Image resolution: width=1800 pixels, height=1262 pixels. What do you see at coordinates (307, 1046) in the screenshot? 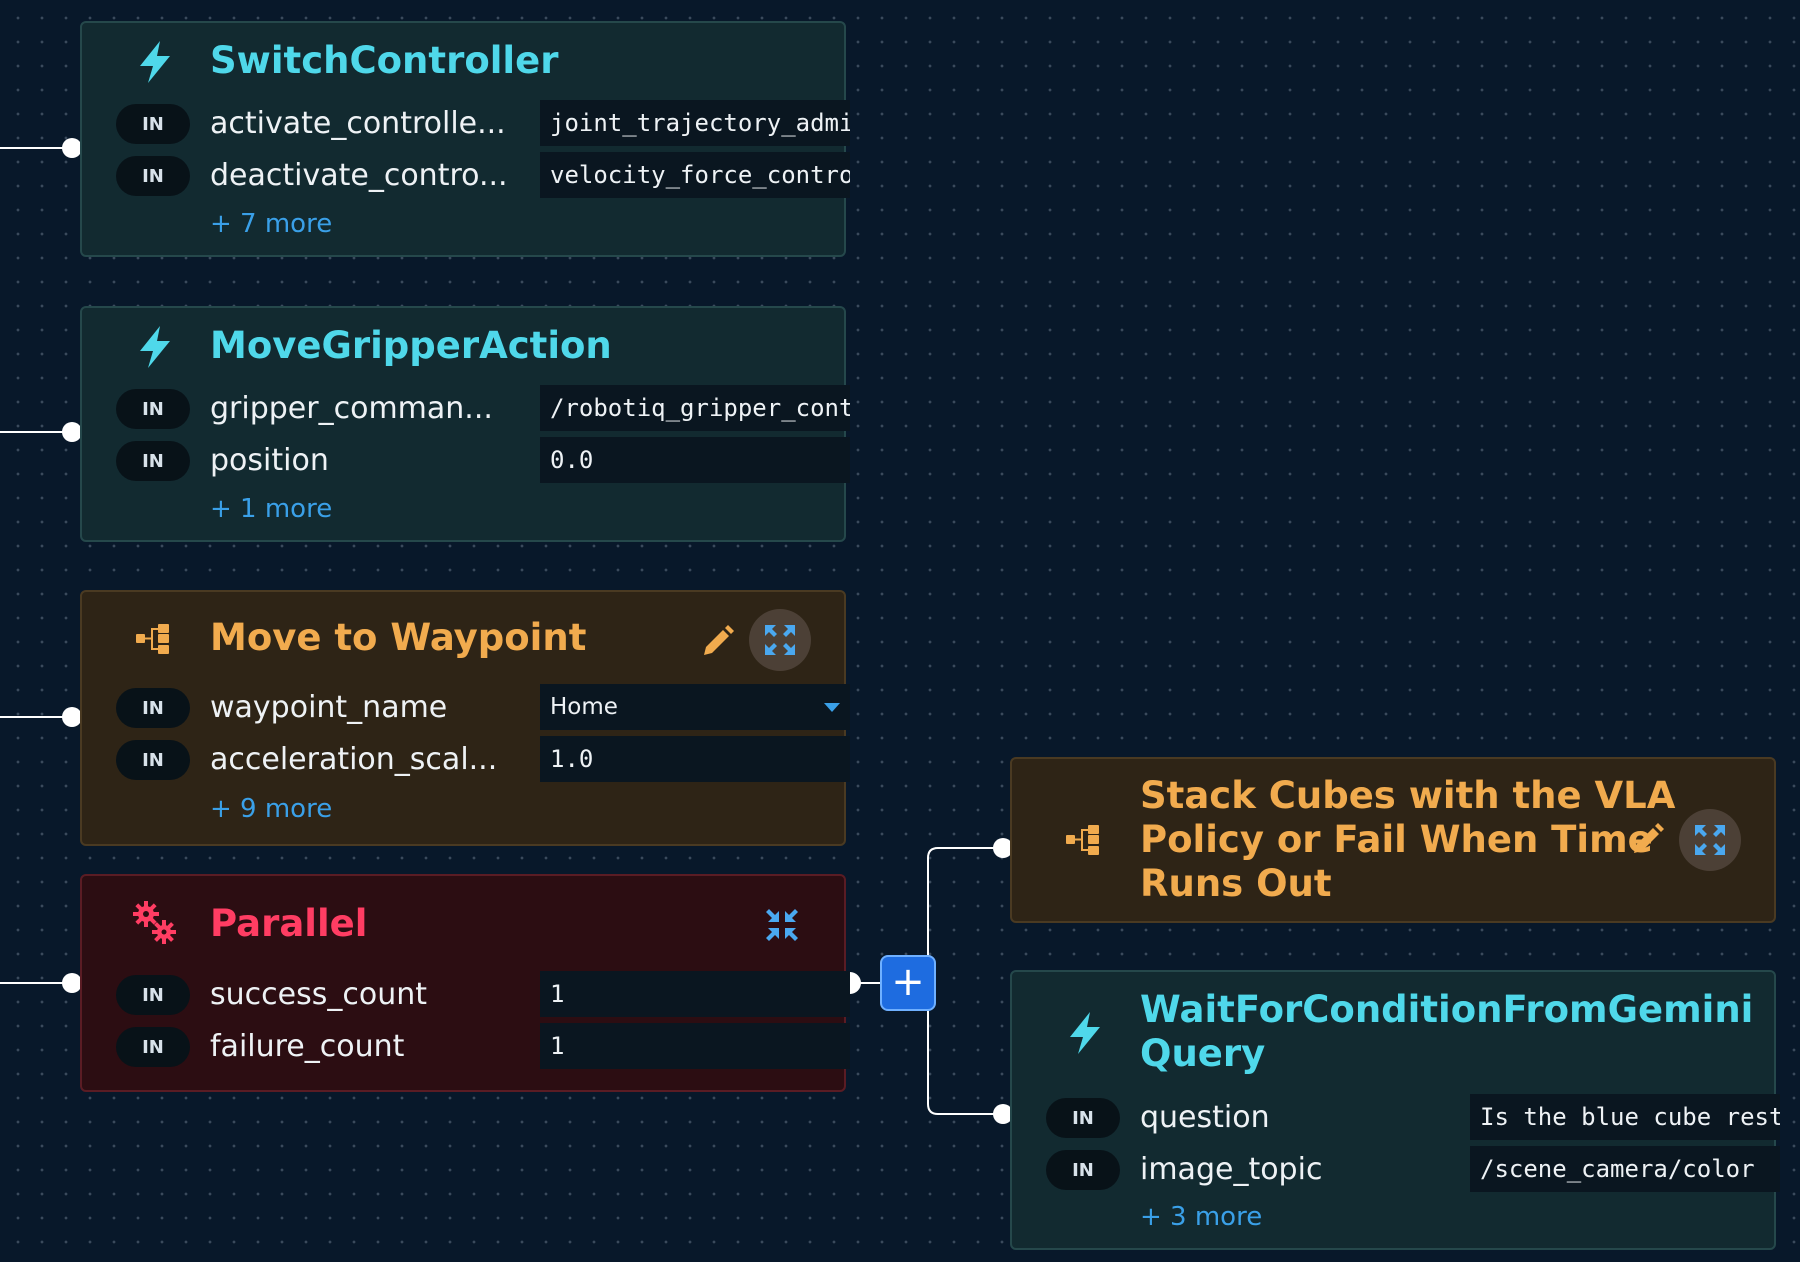
I see `port-name: failure_count` at bounding box center [307, 1046].